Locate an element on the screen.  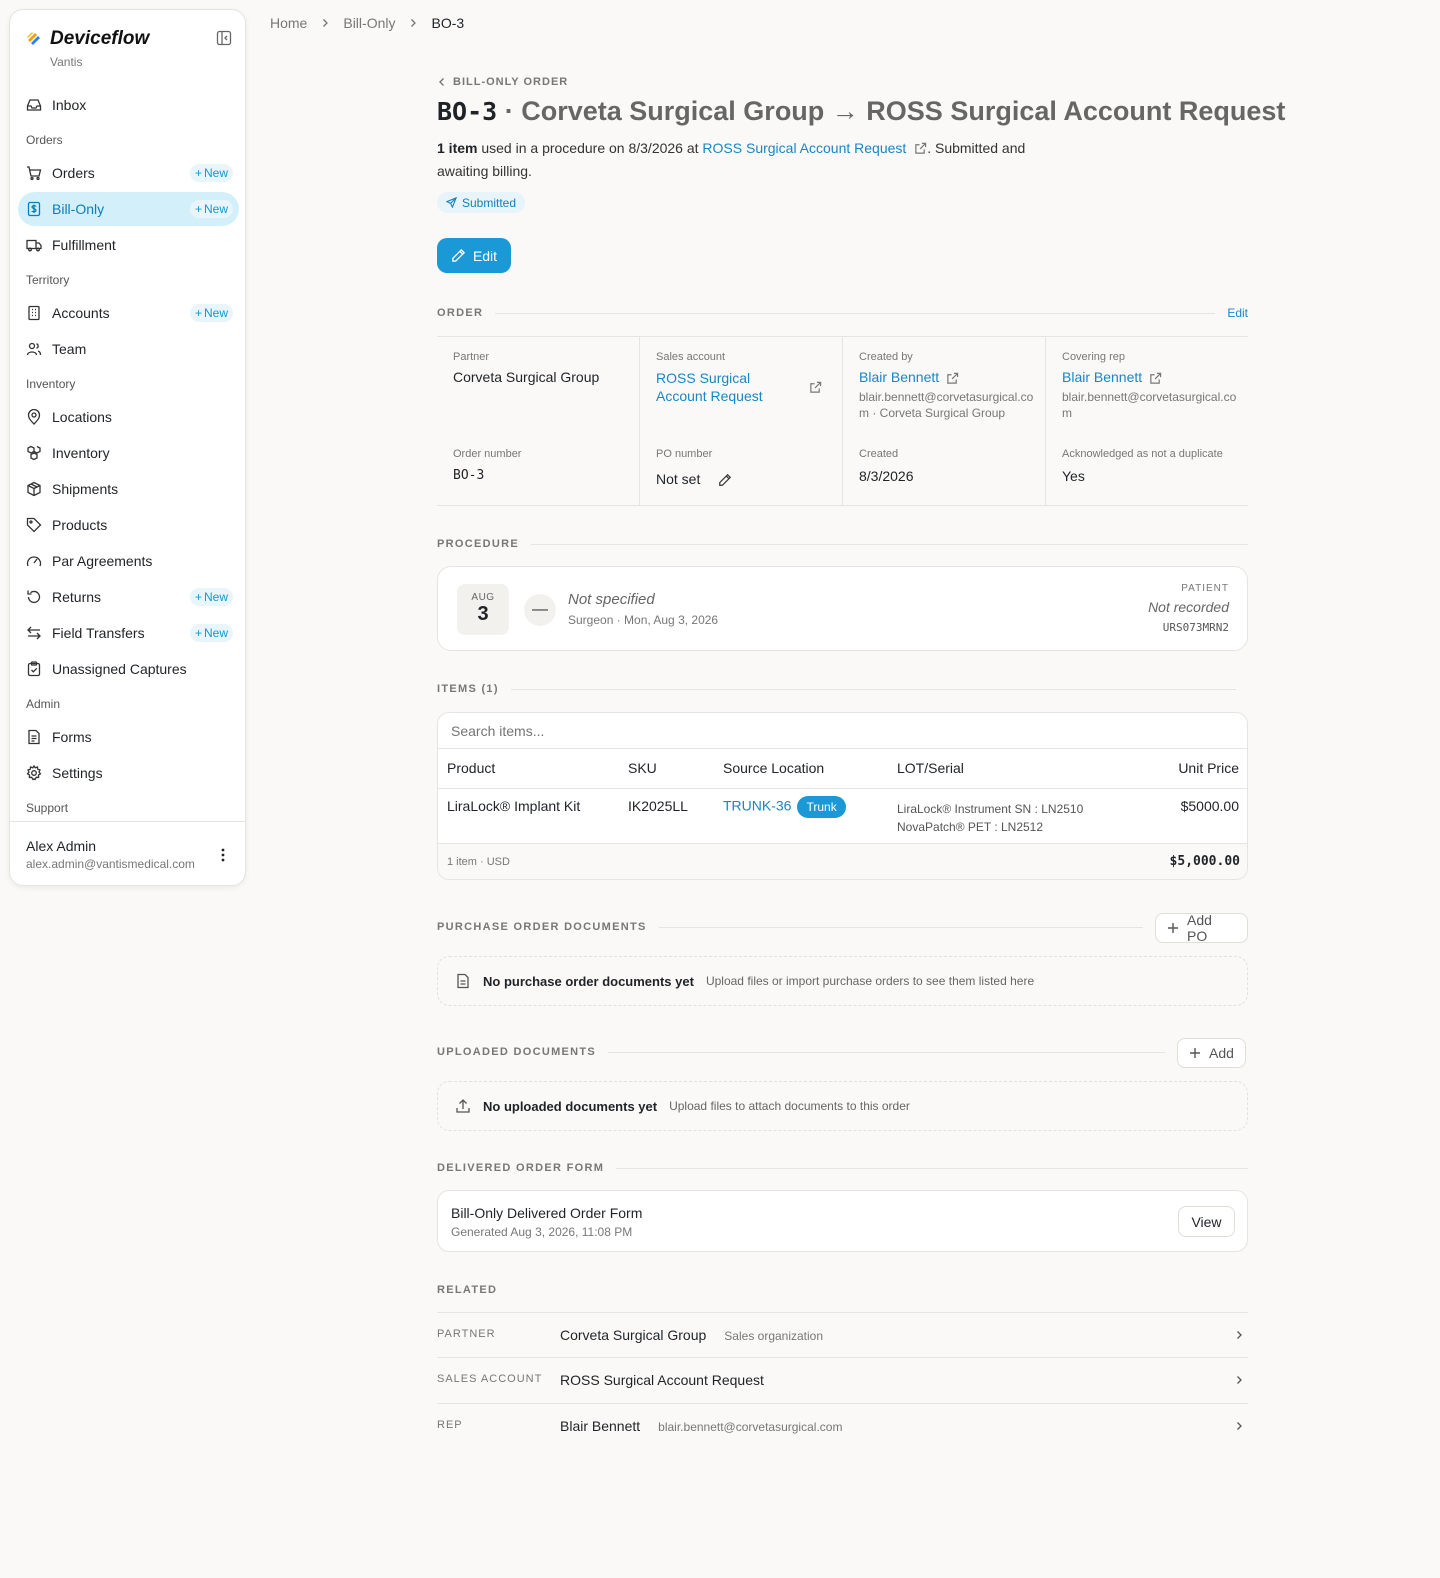
sidebar-item-field-transfers: Field Transfers + New is located at coordinates (128, 633).